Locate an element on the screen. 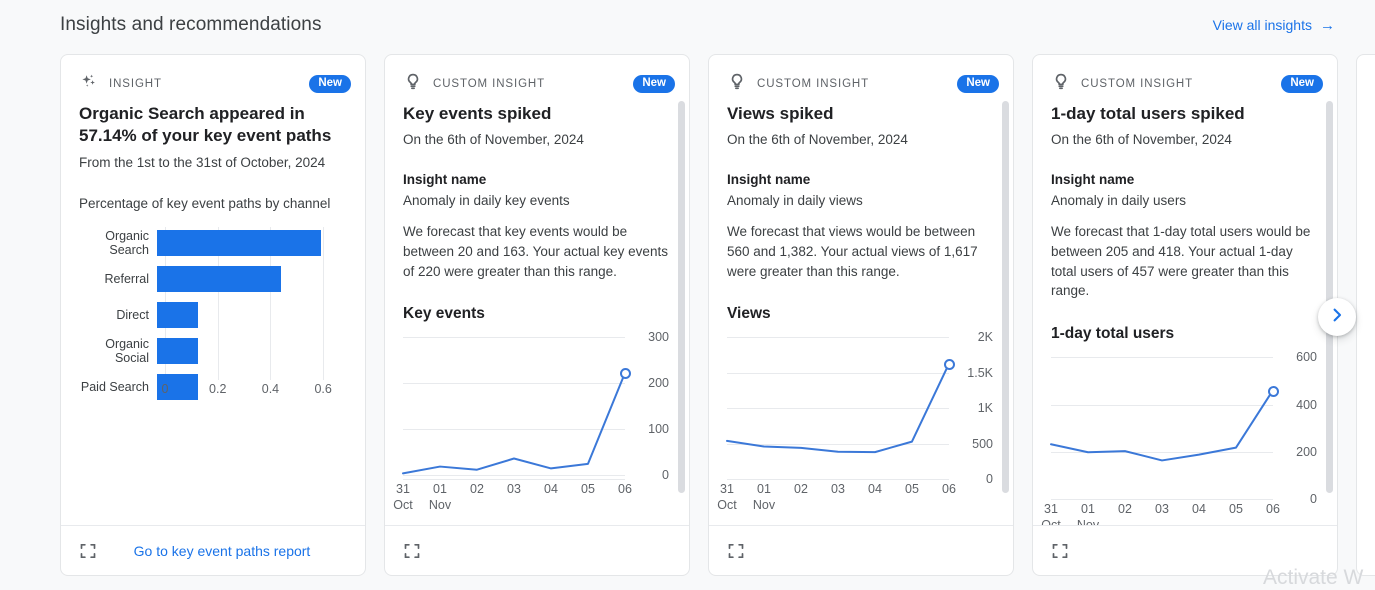  chart-title: Key events is located at coordinates (444, 314).